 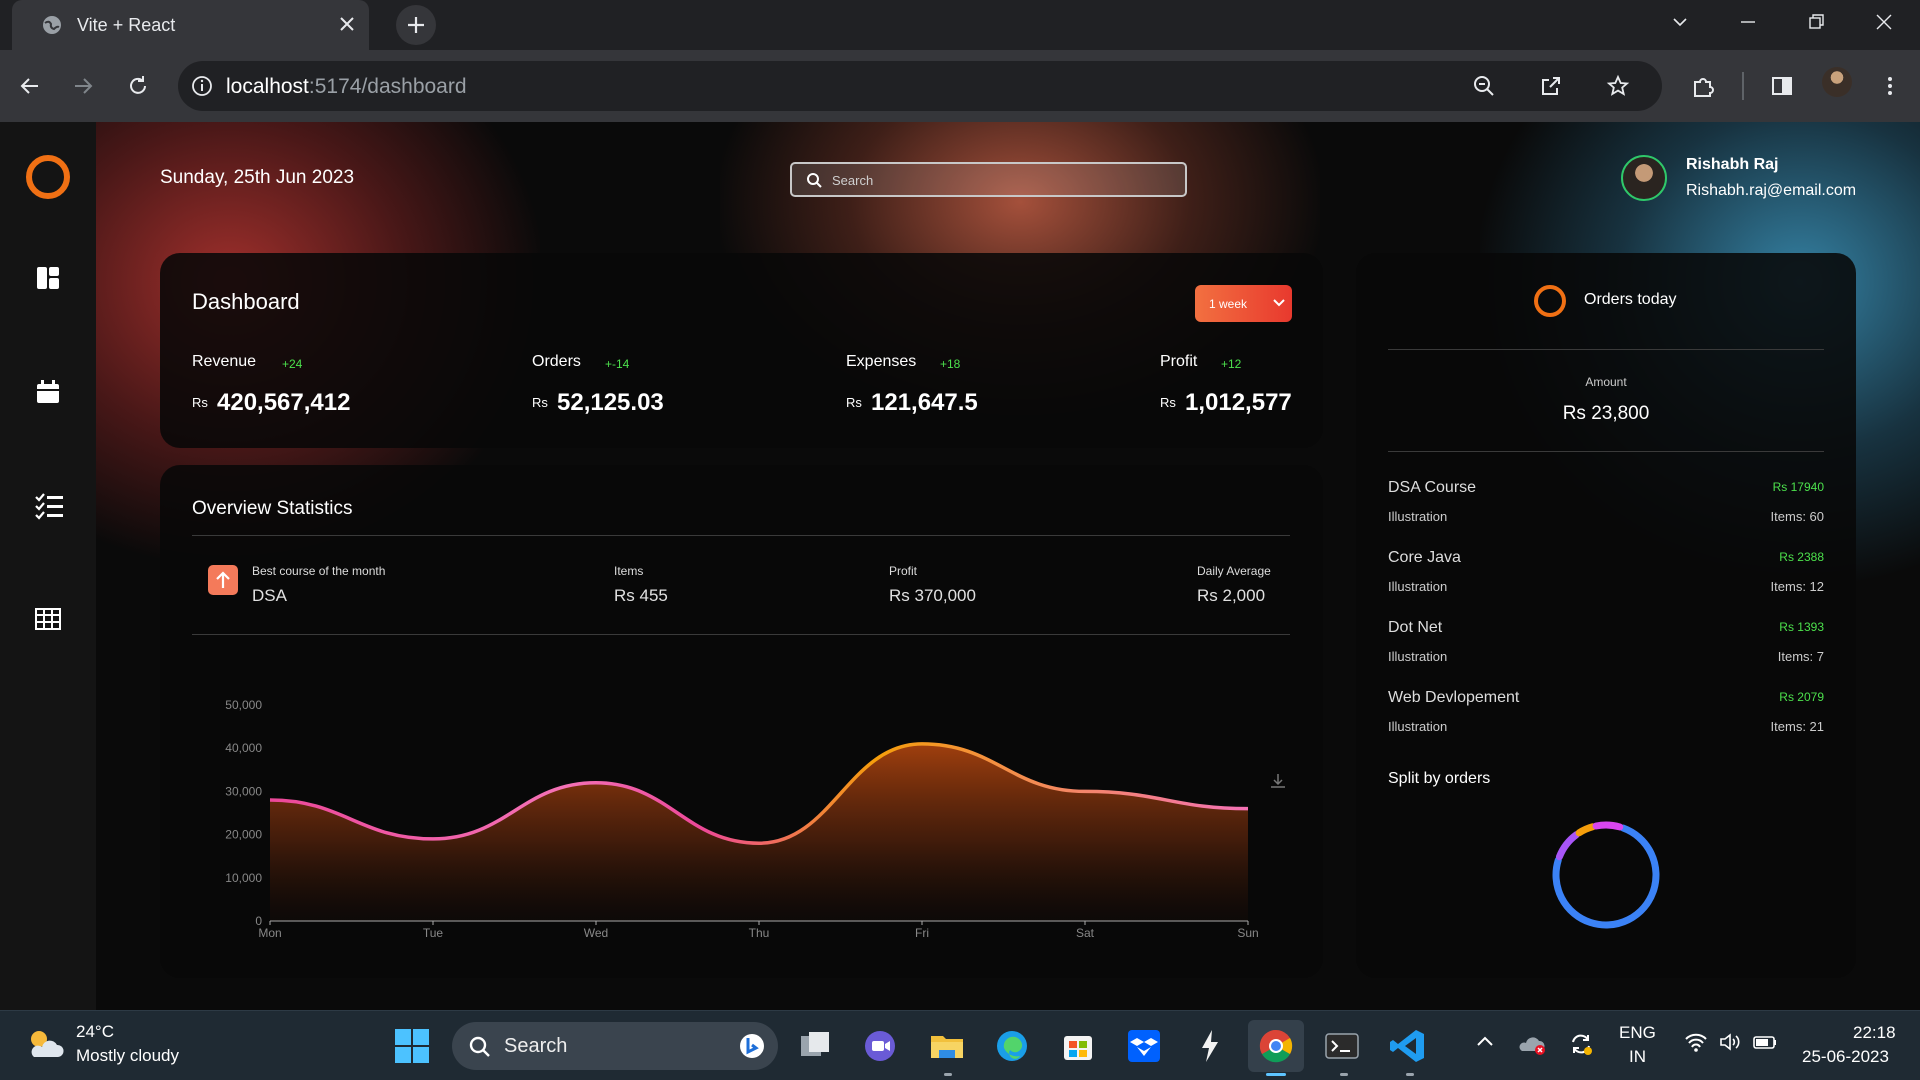 What do you see at coordinates (1606, 649) in the screenshot?
I see `order-item: Dot Net Rs 1393 Illustration Items: 7` at bounding box center [1606, 649].